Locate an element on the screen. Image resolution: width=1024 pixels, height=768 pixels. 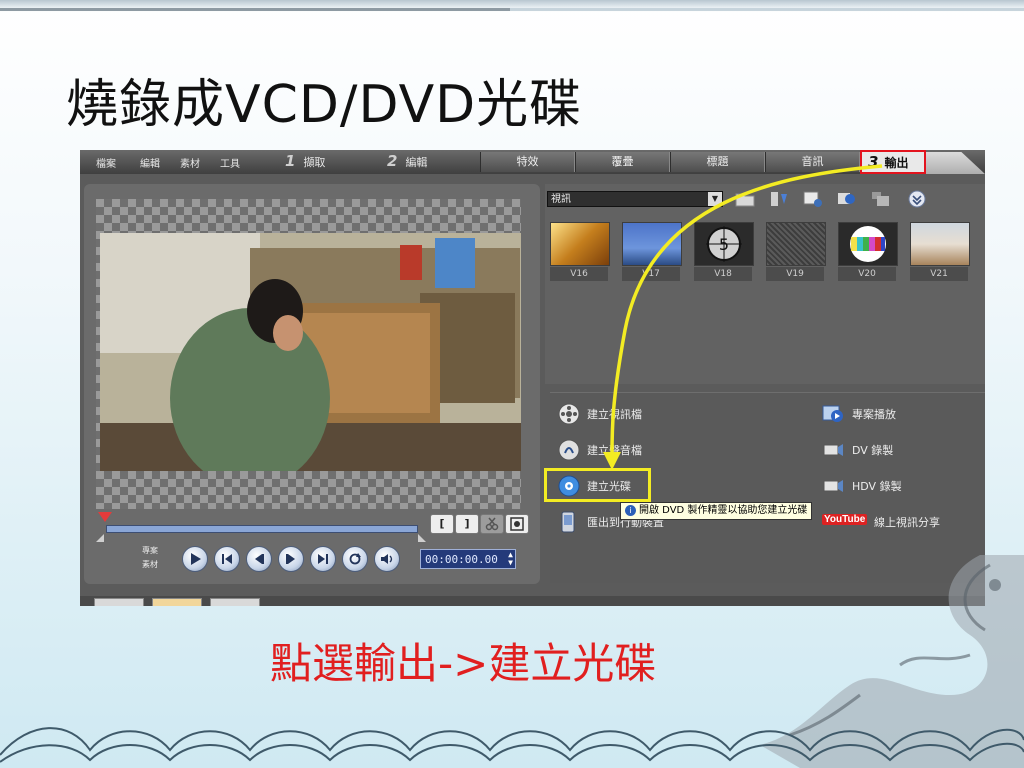
svg-text: 5 is located at coordinates (724, 244).